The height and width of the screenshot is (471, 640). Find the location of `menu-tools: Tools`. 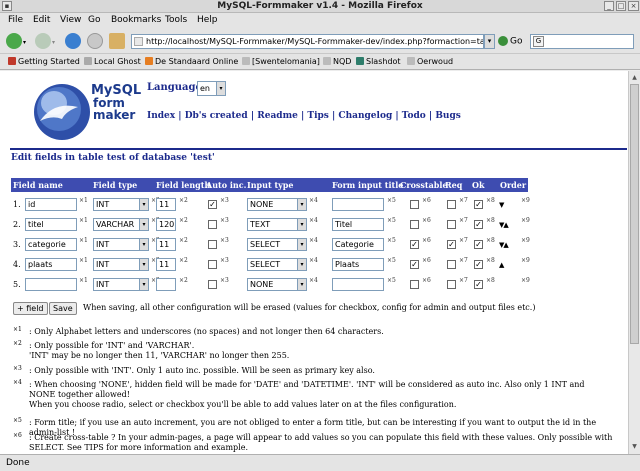

menu-tools: Tools is located at coordinates (176, 20).